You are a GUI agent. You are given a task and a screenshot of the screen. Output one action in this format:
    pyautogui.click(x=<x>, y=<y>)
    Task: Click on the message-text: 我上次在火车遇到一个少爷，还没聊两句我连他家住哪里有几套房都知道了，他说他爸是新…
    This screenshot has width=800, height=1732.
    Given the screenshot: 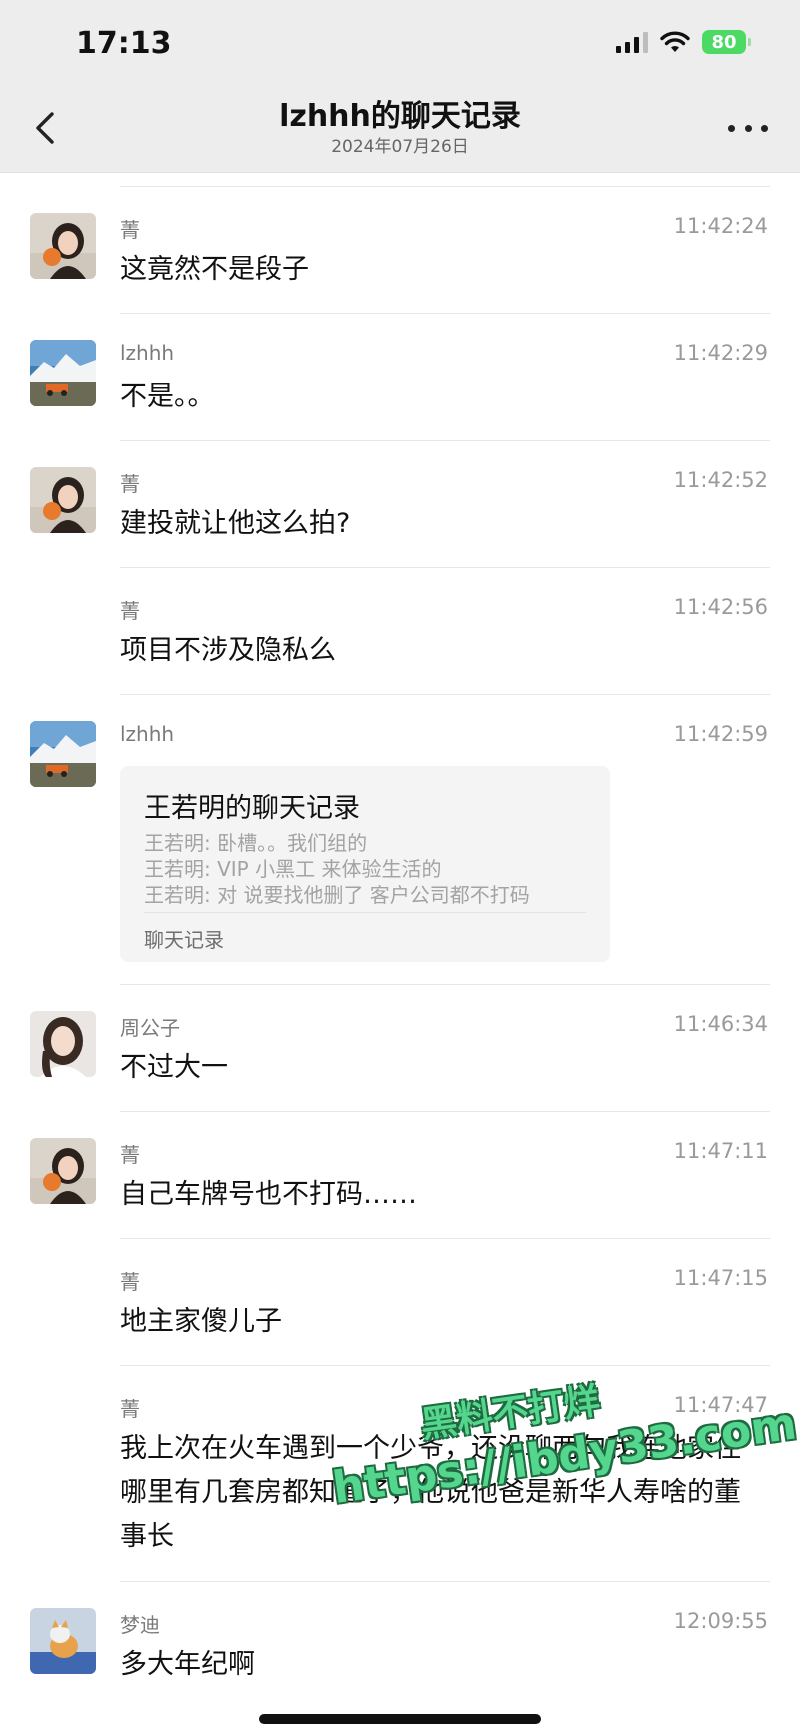 What is the action you would take?
    pyautogui.click(x=430, y=1492)
    